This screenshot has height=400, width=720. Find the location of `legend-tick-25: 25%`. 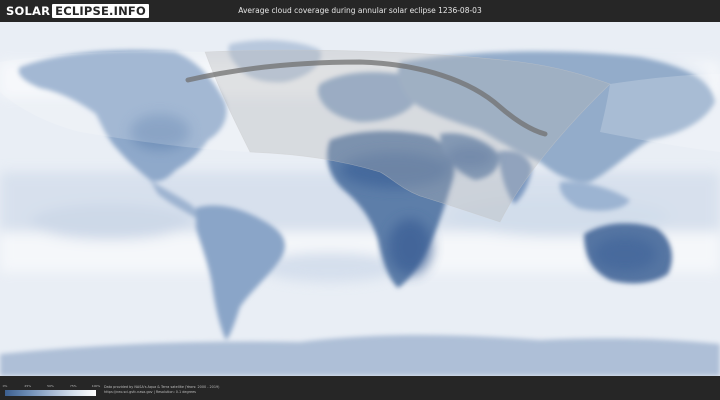

legend-tick-25: 25% is located at coordinates (28, 386).